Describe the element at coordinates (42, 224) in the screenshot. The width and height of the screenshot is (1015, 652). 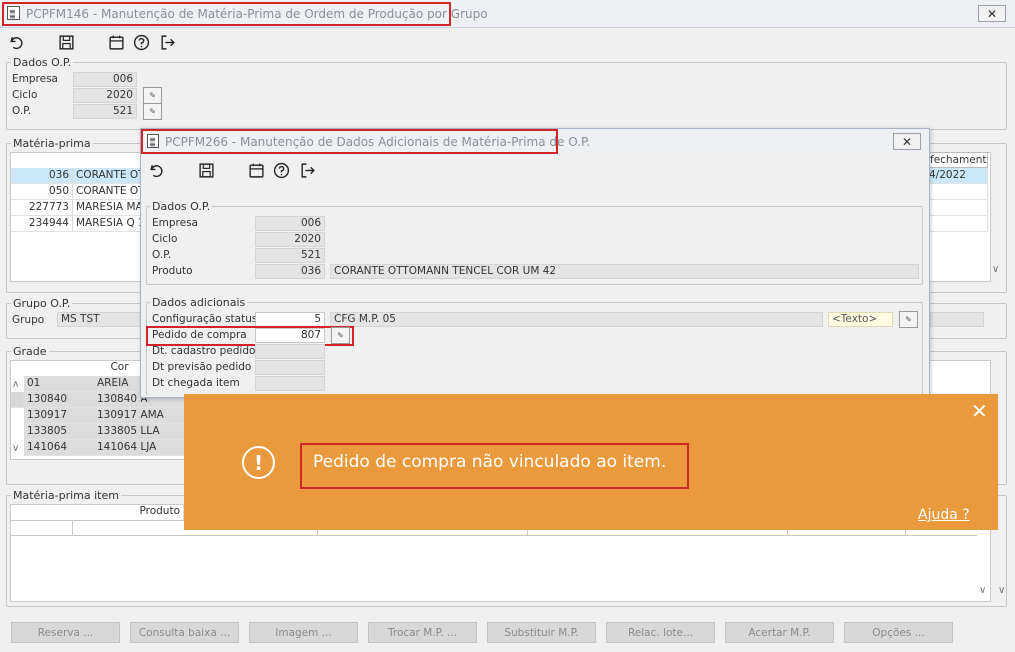
I see `table-row: 234944` at that location.